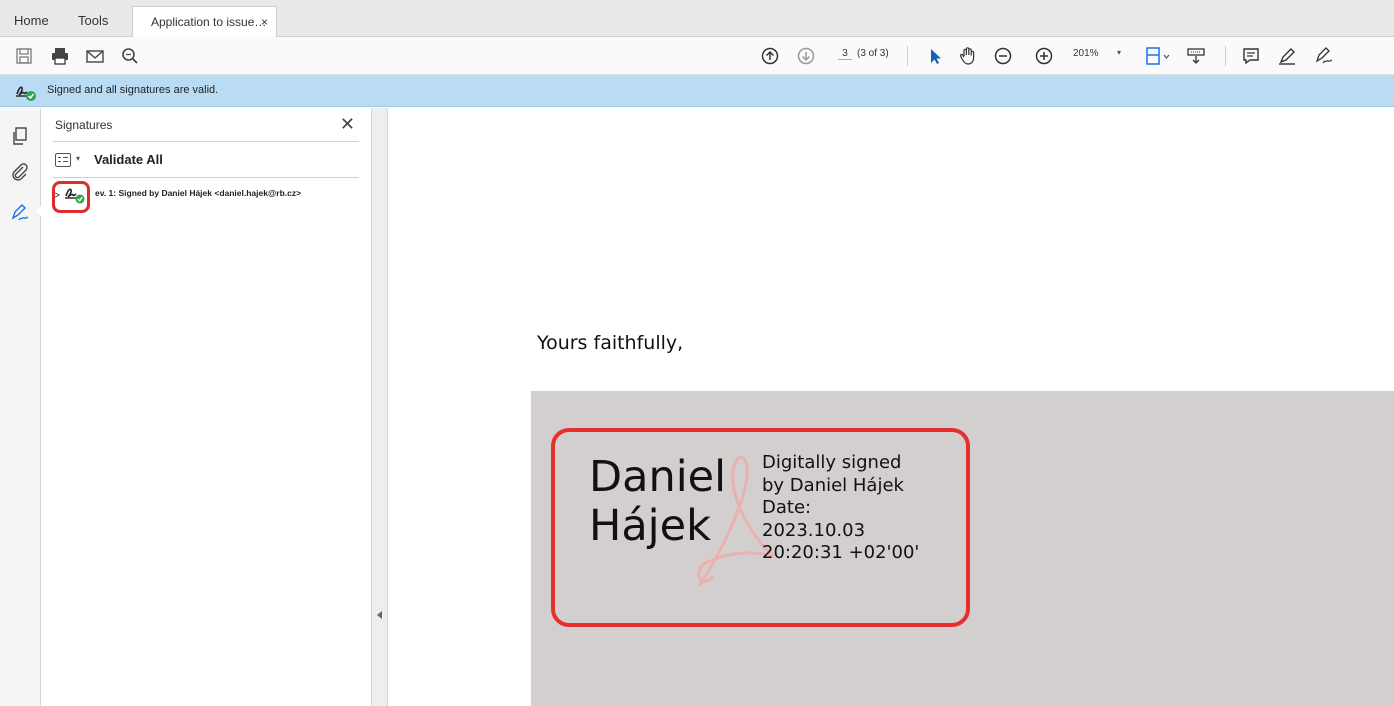  Describe the element at coordinates (873, 53) in the screenshot. I see `page-count-label: (3 of 3)` at that location.